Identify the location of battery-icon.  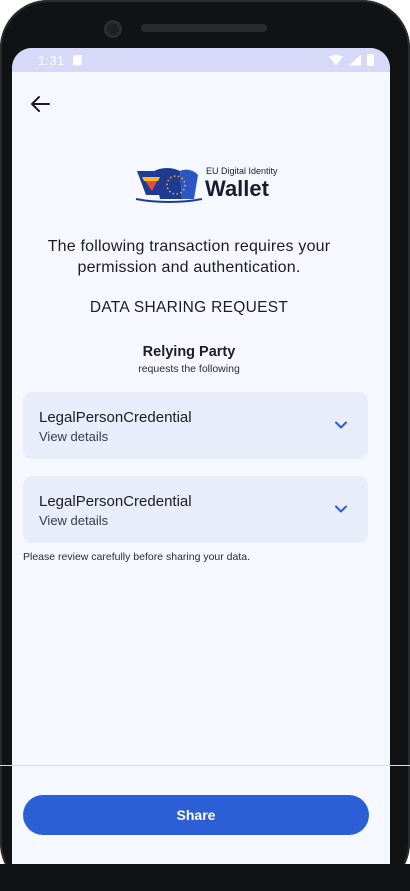
(370, 60).